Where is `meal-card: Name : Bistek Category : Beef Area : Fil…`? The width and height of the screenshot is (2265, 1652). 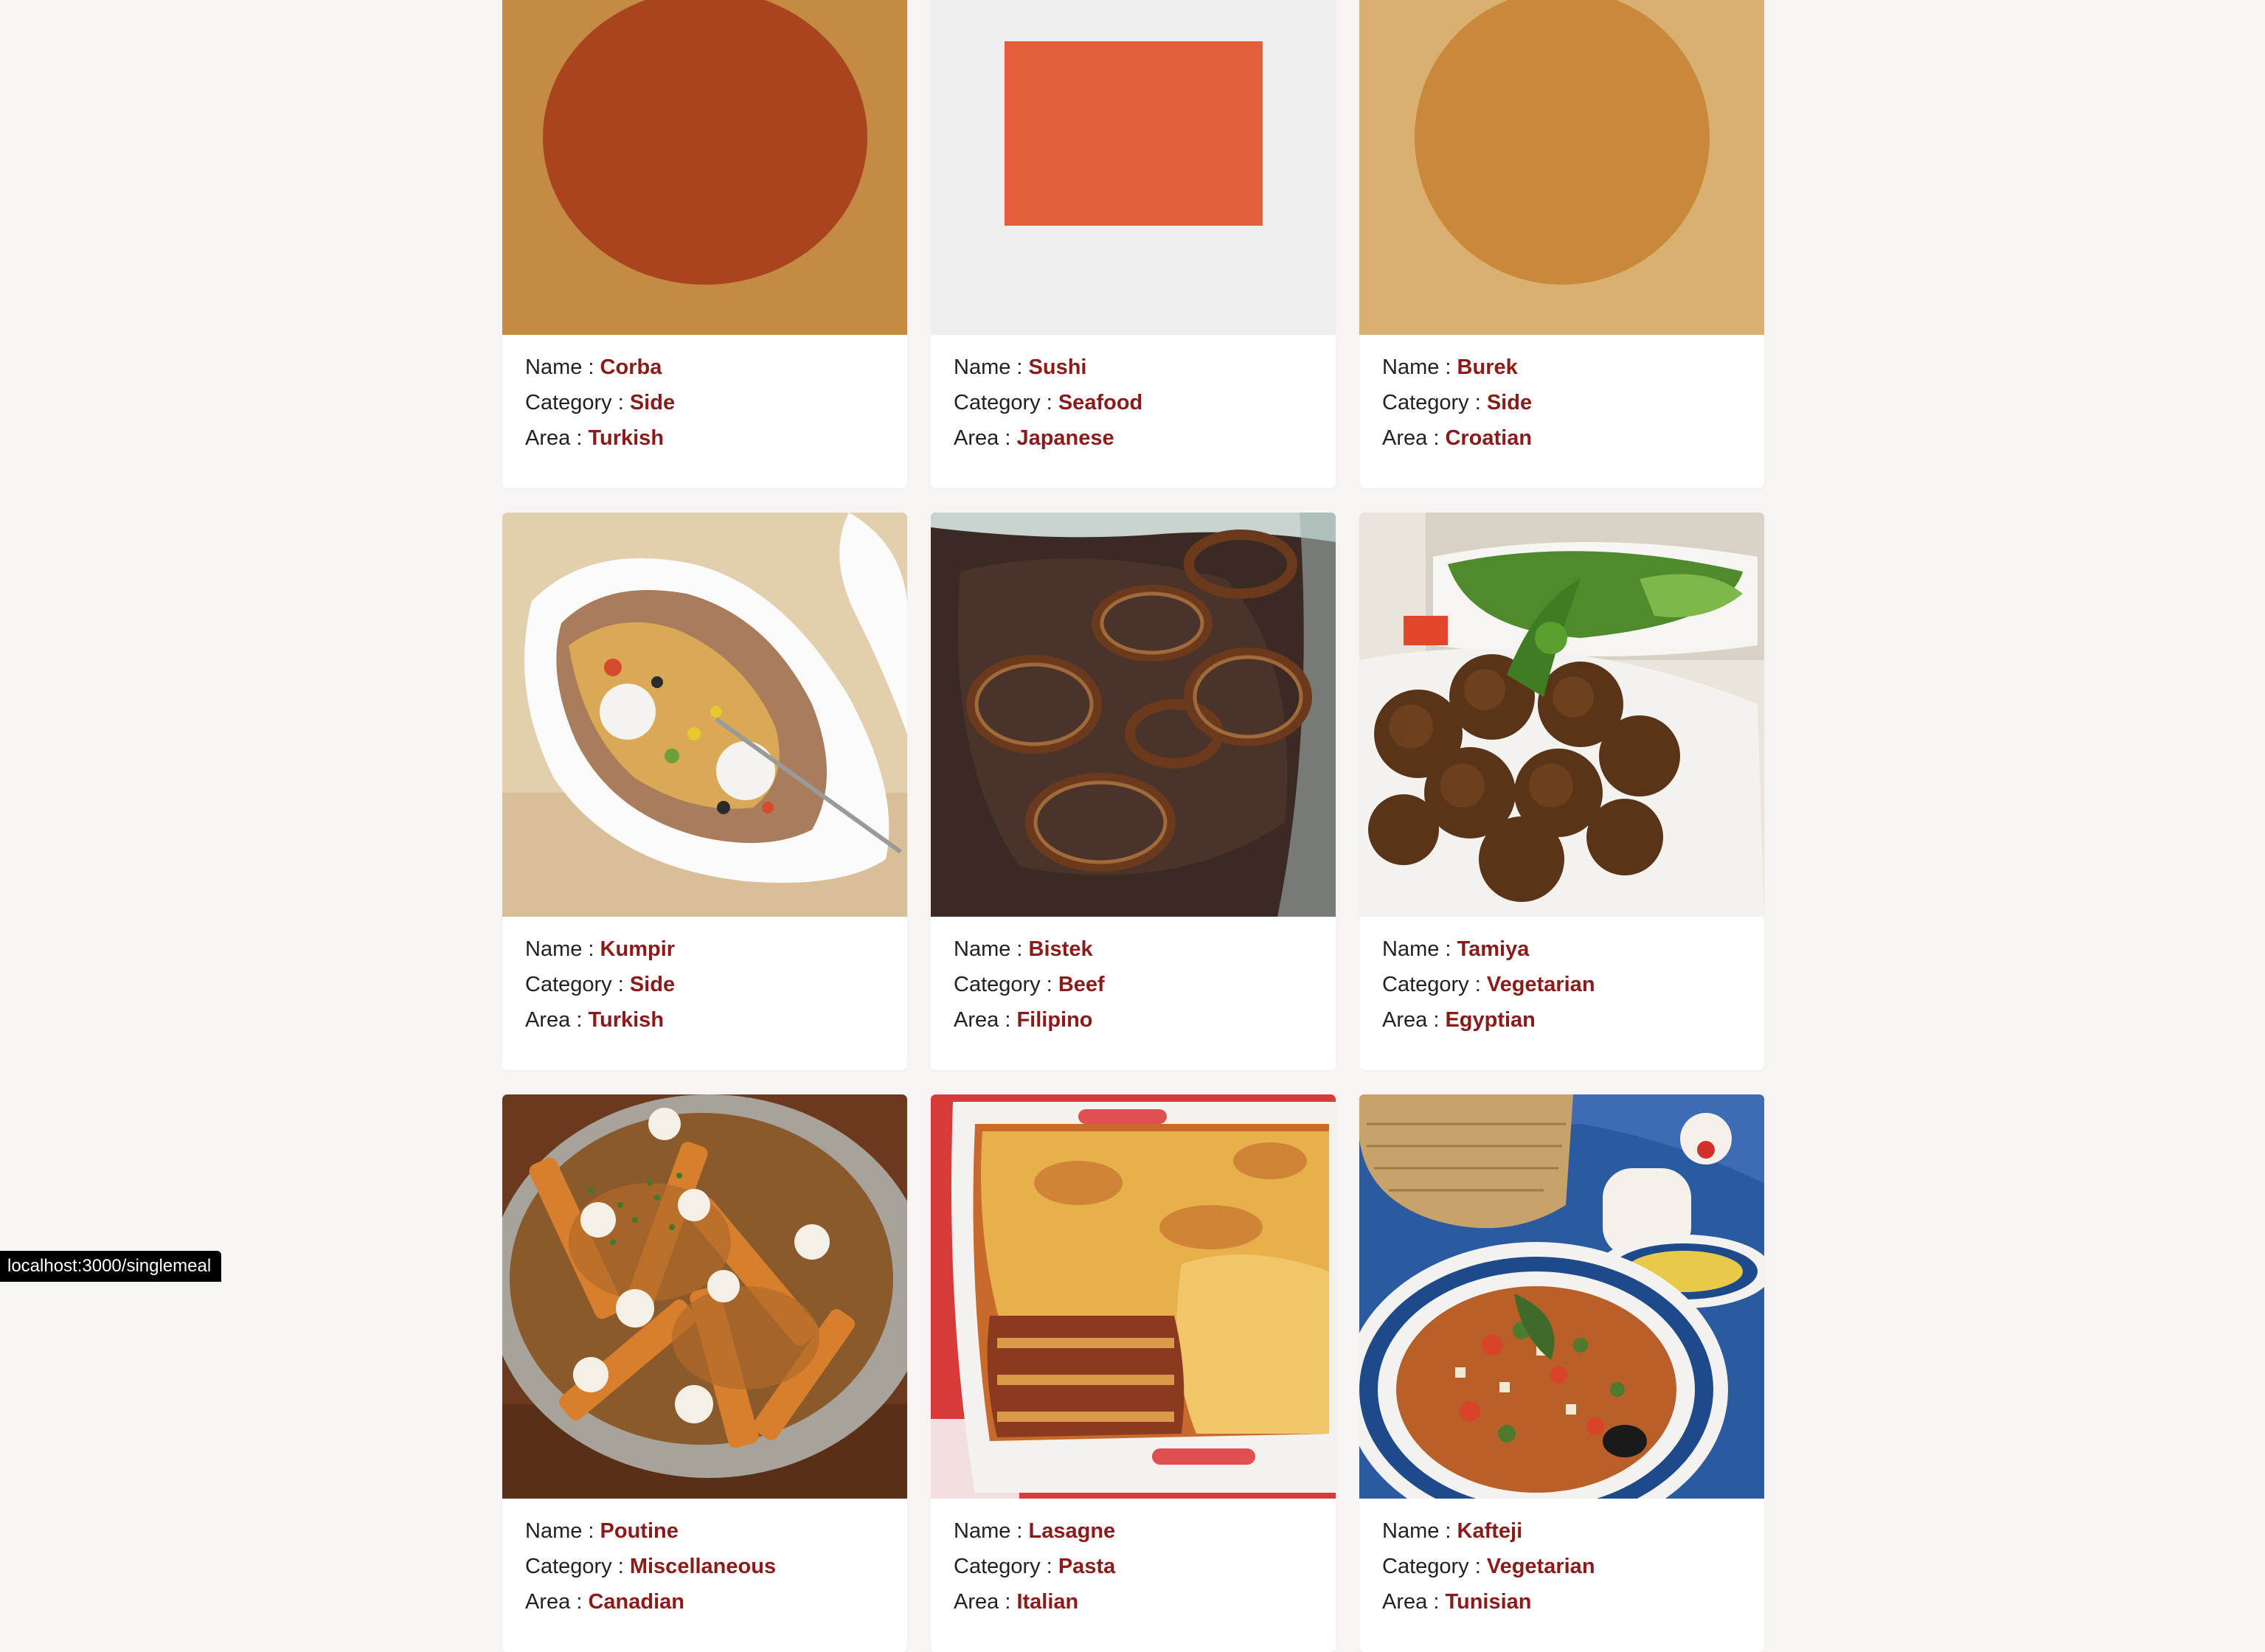
meal-card: Name : Bistek Category : Beef Area : Fil… is located at coordinates (1133, 791).